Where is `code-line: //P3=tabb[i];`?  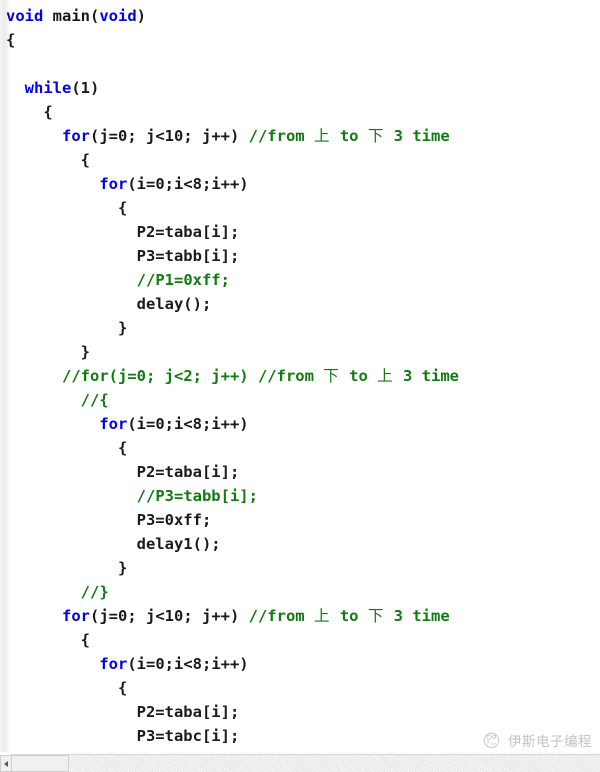 code-line: //P3=tabb[i]; is located at coordinates (229, 496).